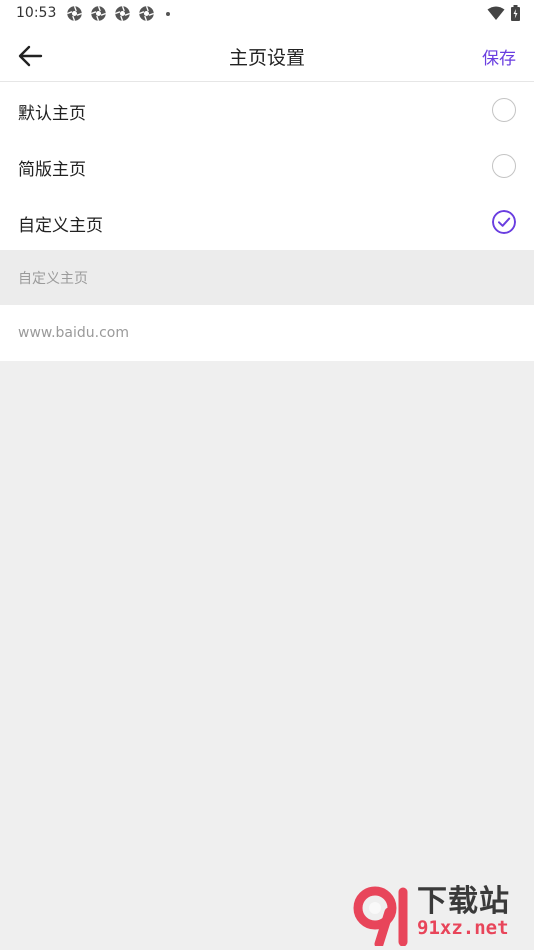  I want to click on watermark-url: 91xz.net, so click(463, 928).